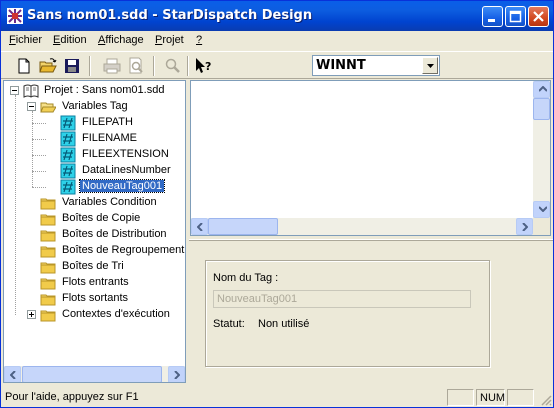 Image resolution: width=554 pixels, height=408 pixels. Describe the element at coordinates (520, 397) in the screenshot. I see `status-panel` at that location.